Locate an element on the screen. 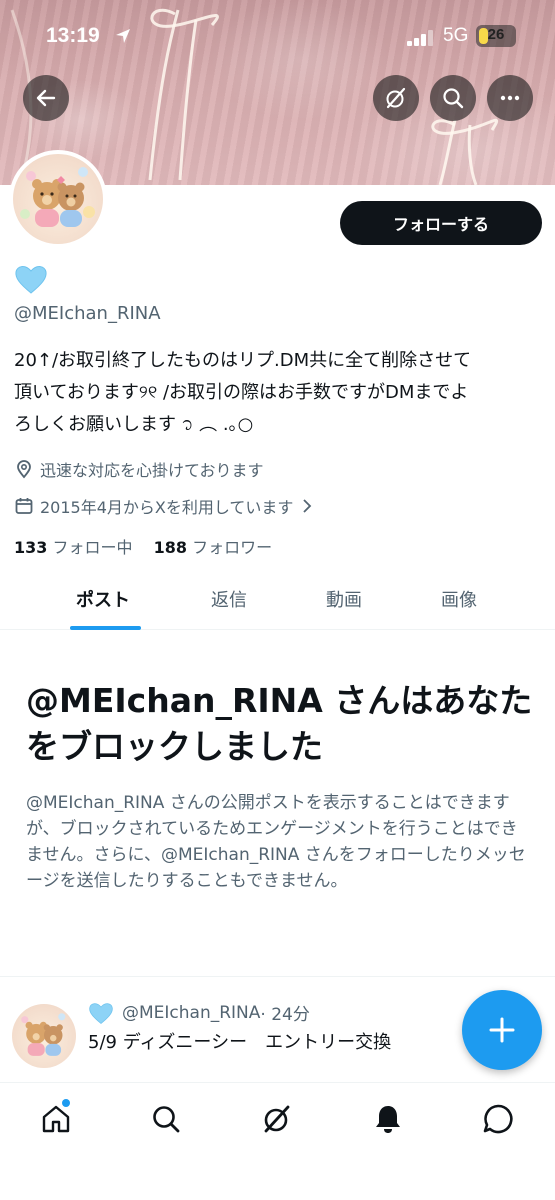 This screenshot has height=1200, width=555. chevron-right-icon is located at coordinates (307, 506).